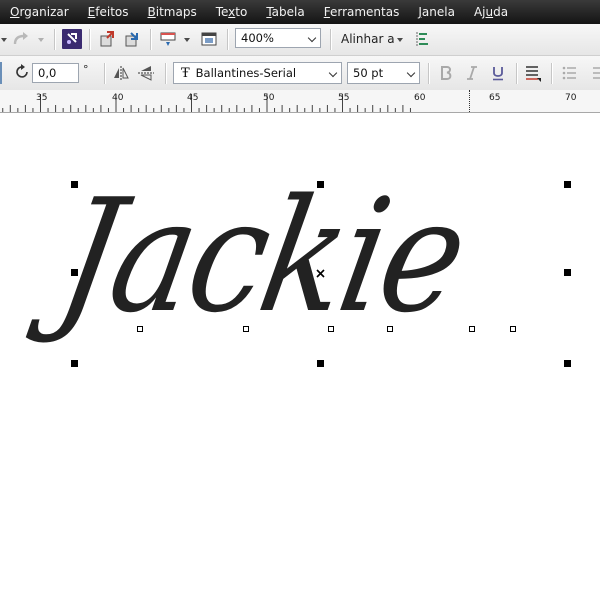 This screenshot has height=600, width=600. I want to click on snap-to-label: Alinhar a, so click(368, 39).